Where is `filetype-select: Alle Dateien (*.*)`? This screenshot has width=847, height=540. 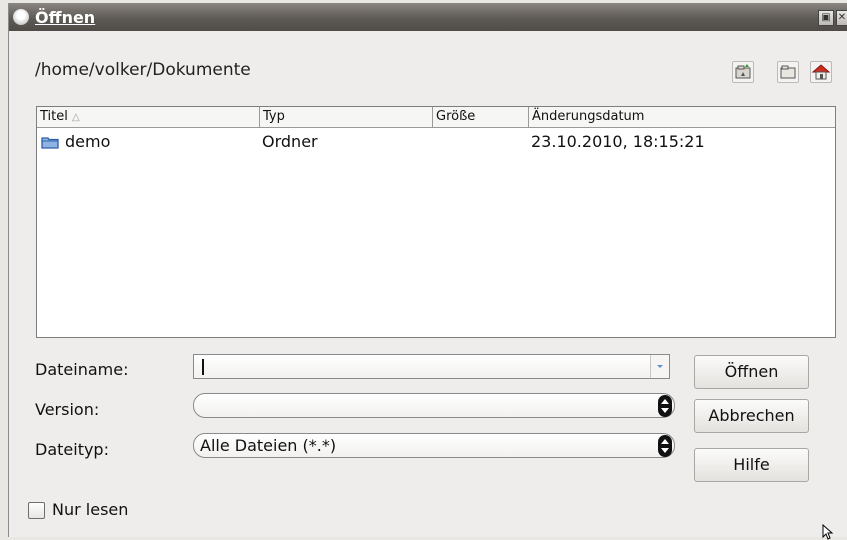
filetype-select: Alle Dateien (*.*) is located at coordinates (434, 445).